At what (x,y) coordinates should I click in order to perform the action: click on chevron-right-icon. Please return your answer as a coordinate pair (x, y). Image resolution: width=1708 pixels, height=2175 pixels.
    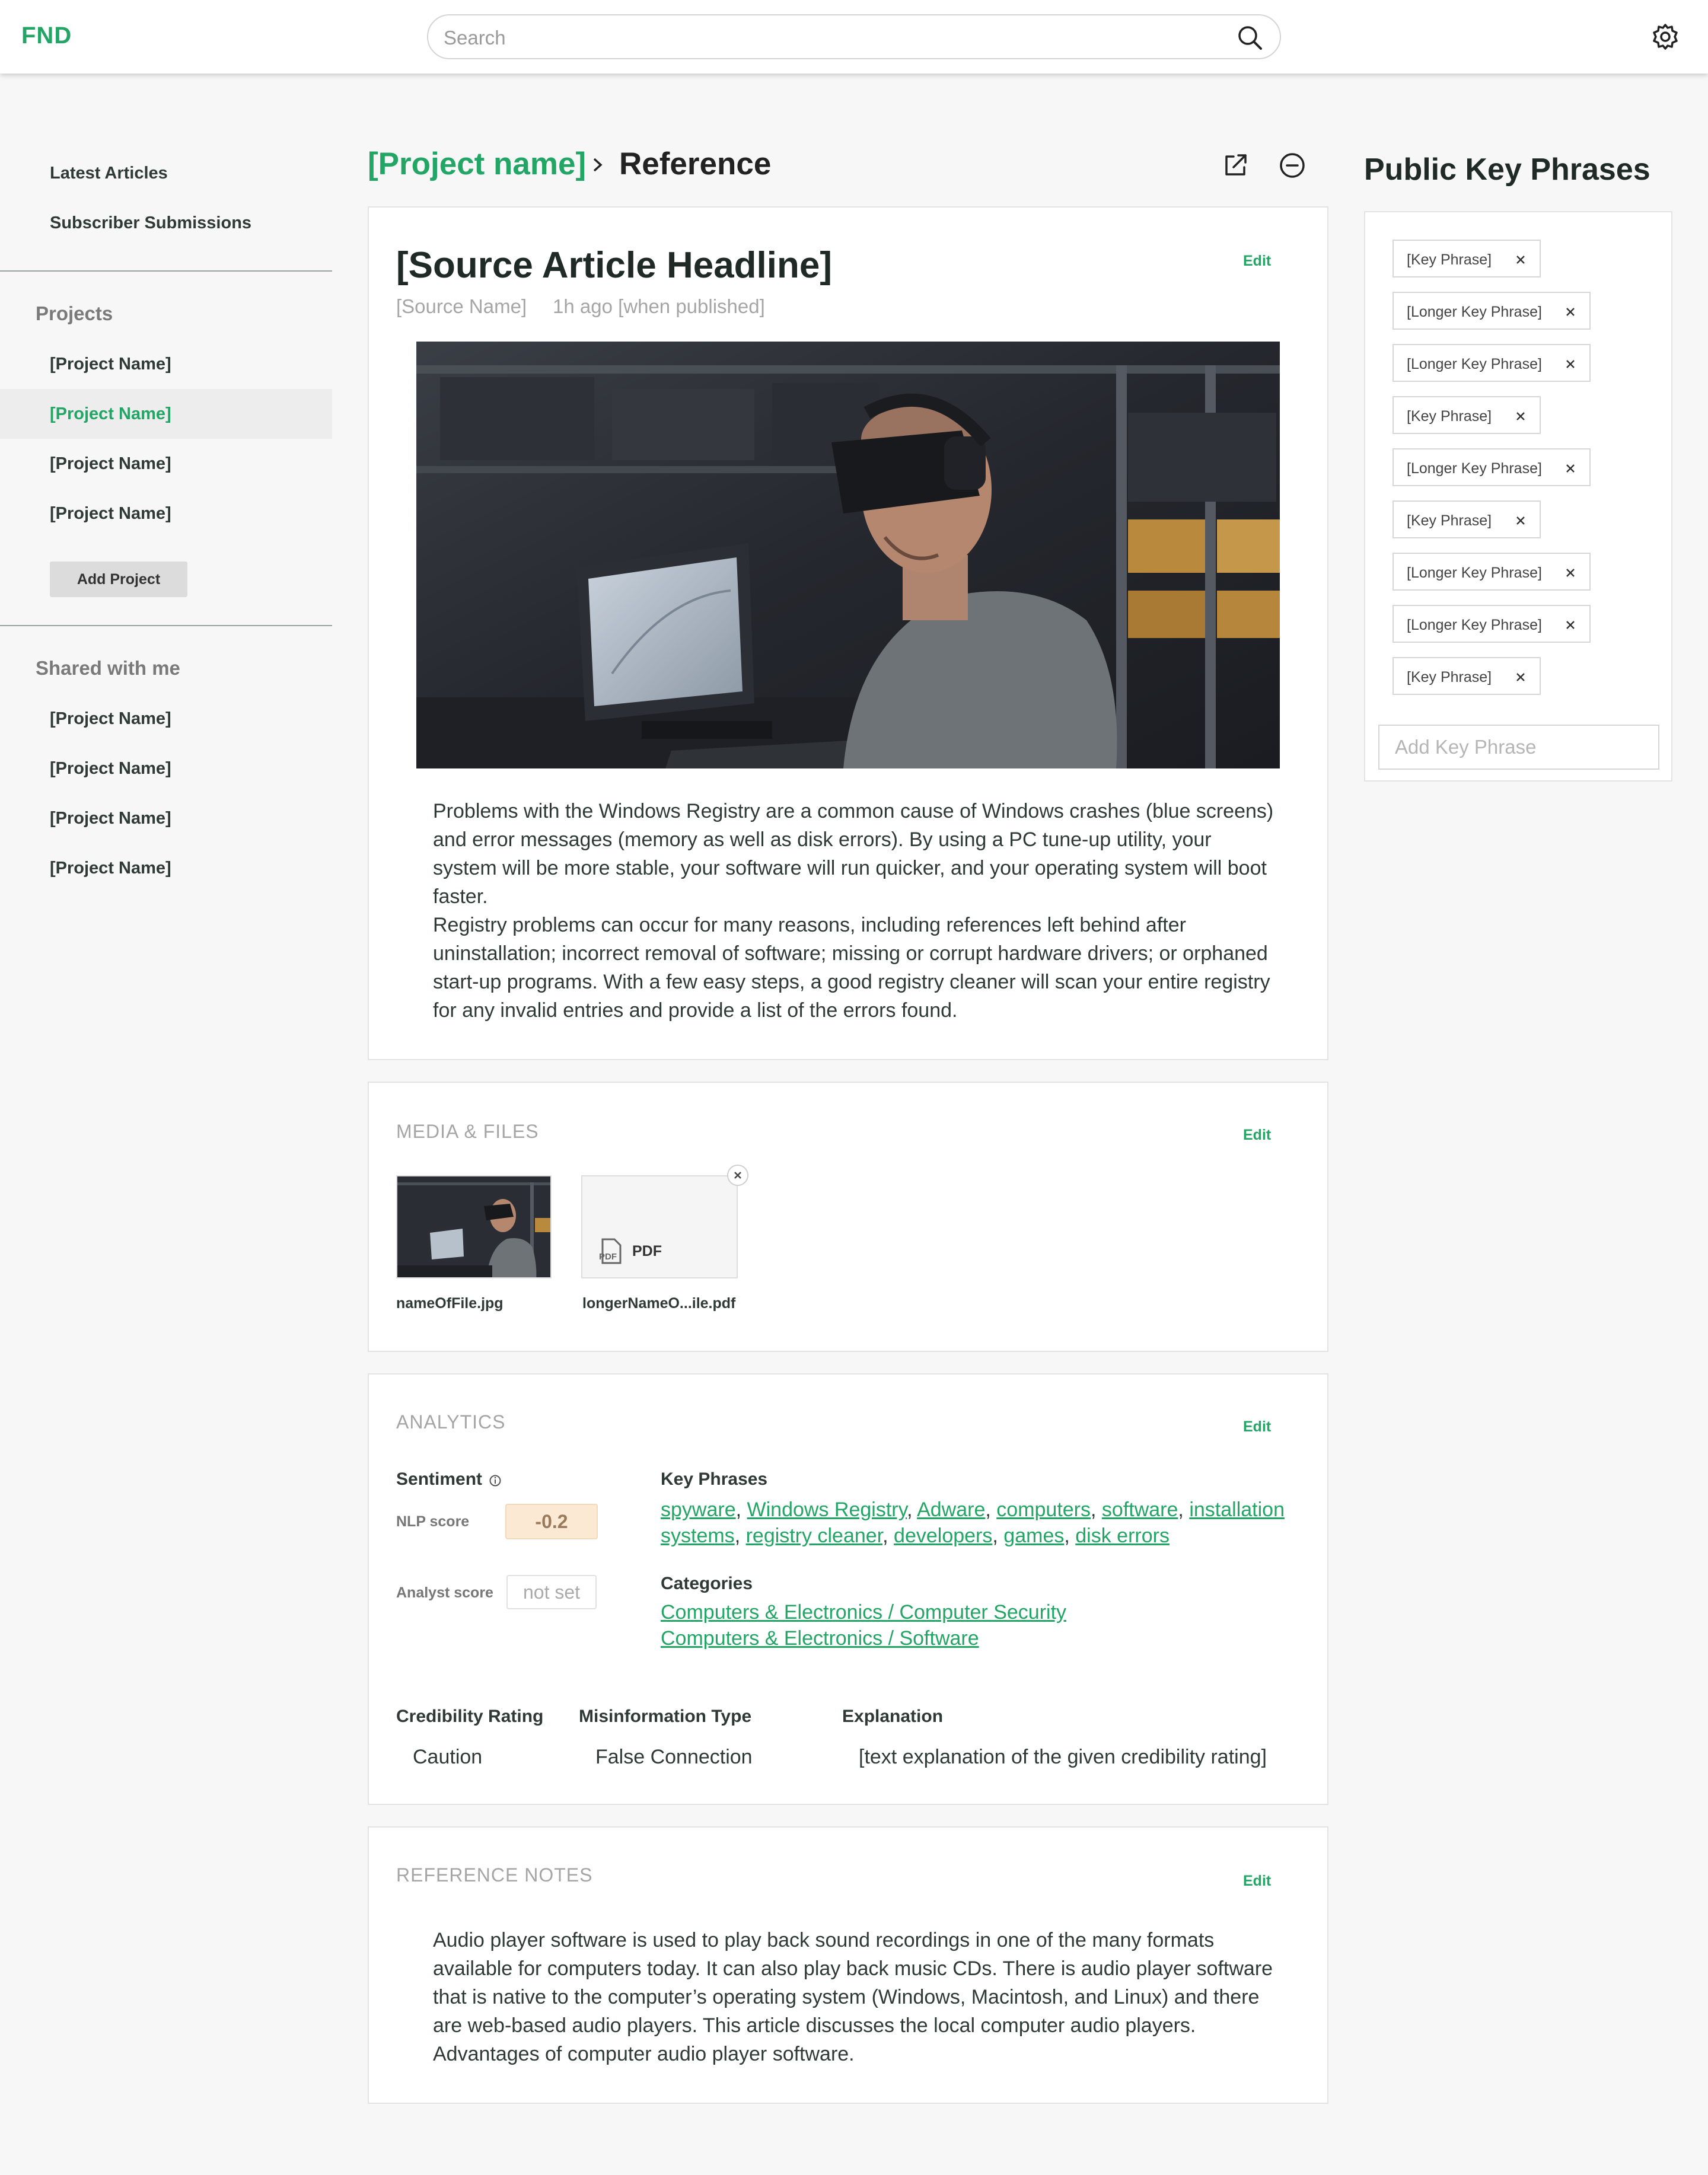
    Looking at the image, I should click on (598, 165).